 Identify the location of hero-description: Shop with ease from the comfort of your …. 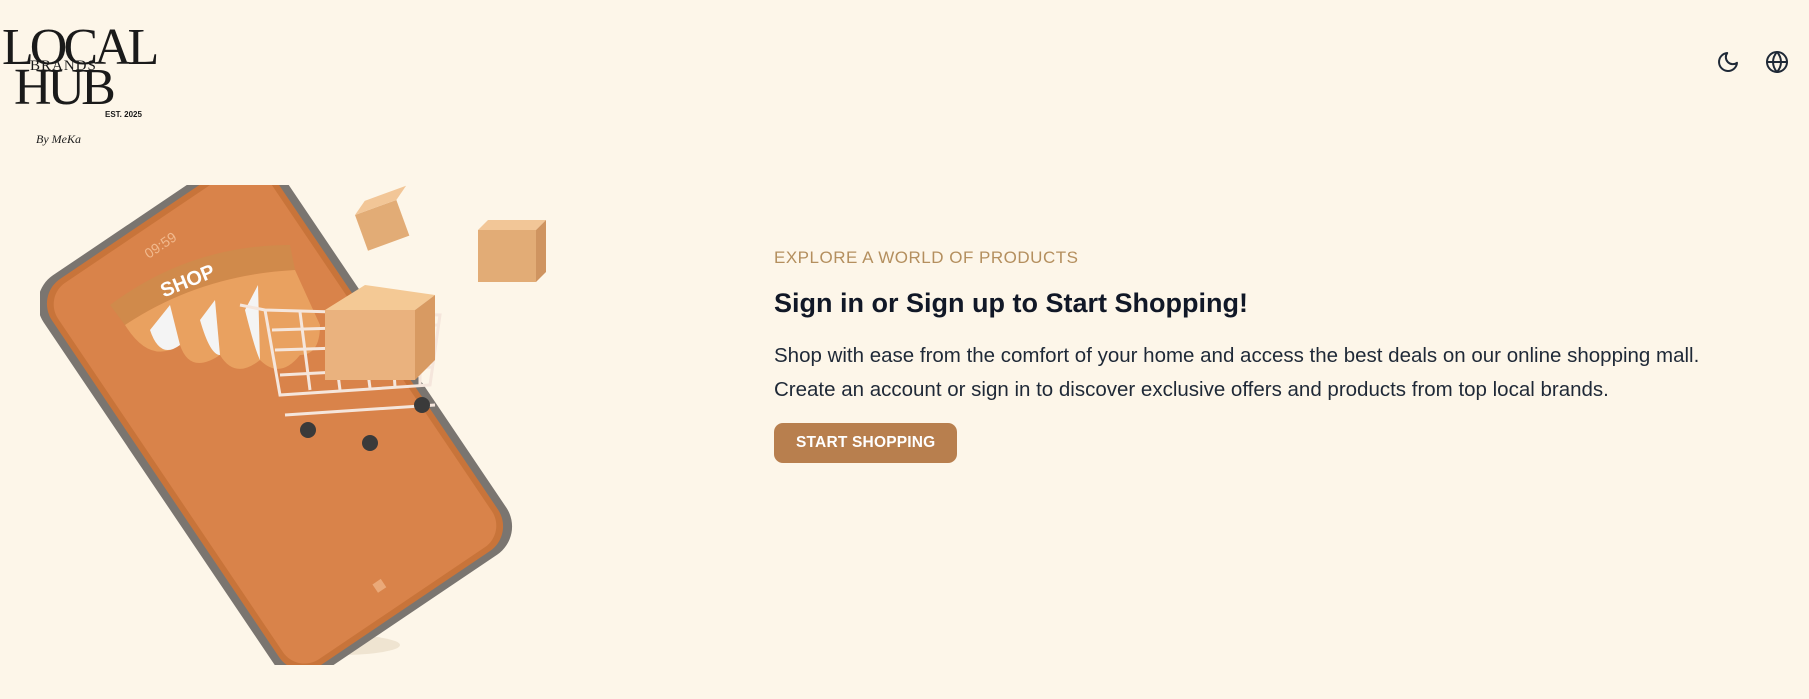
(1274, 373).